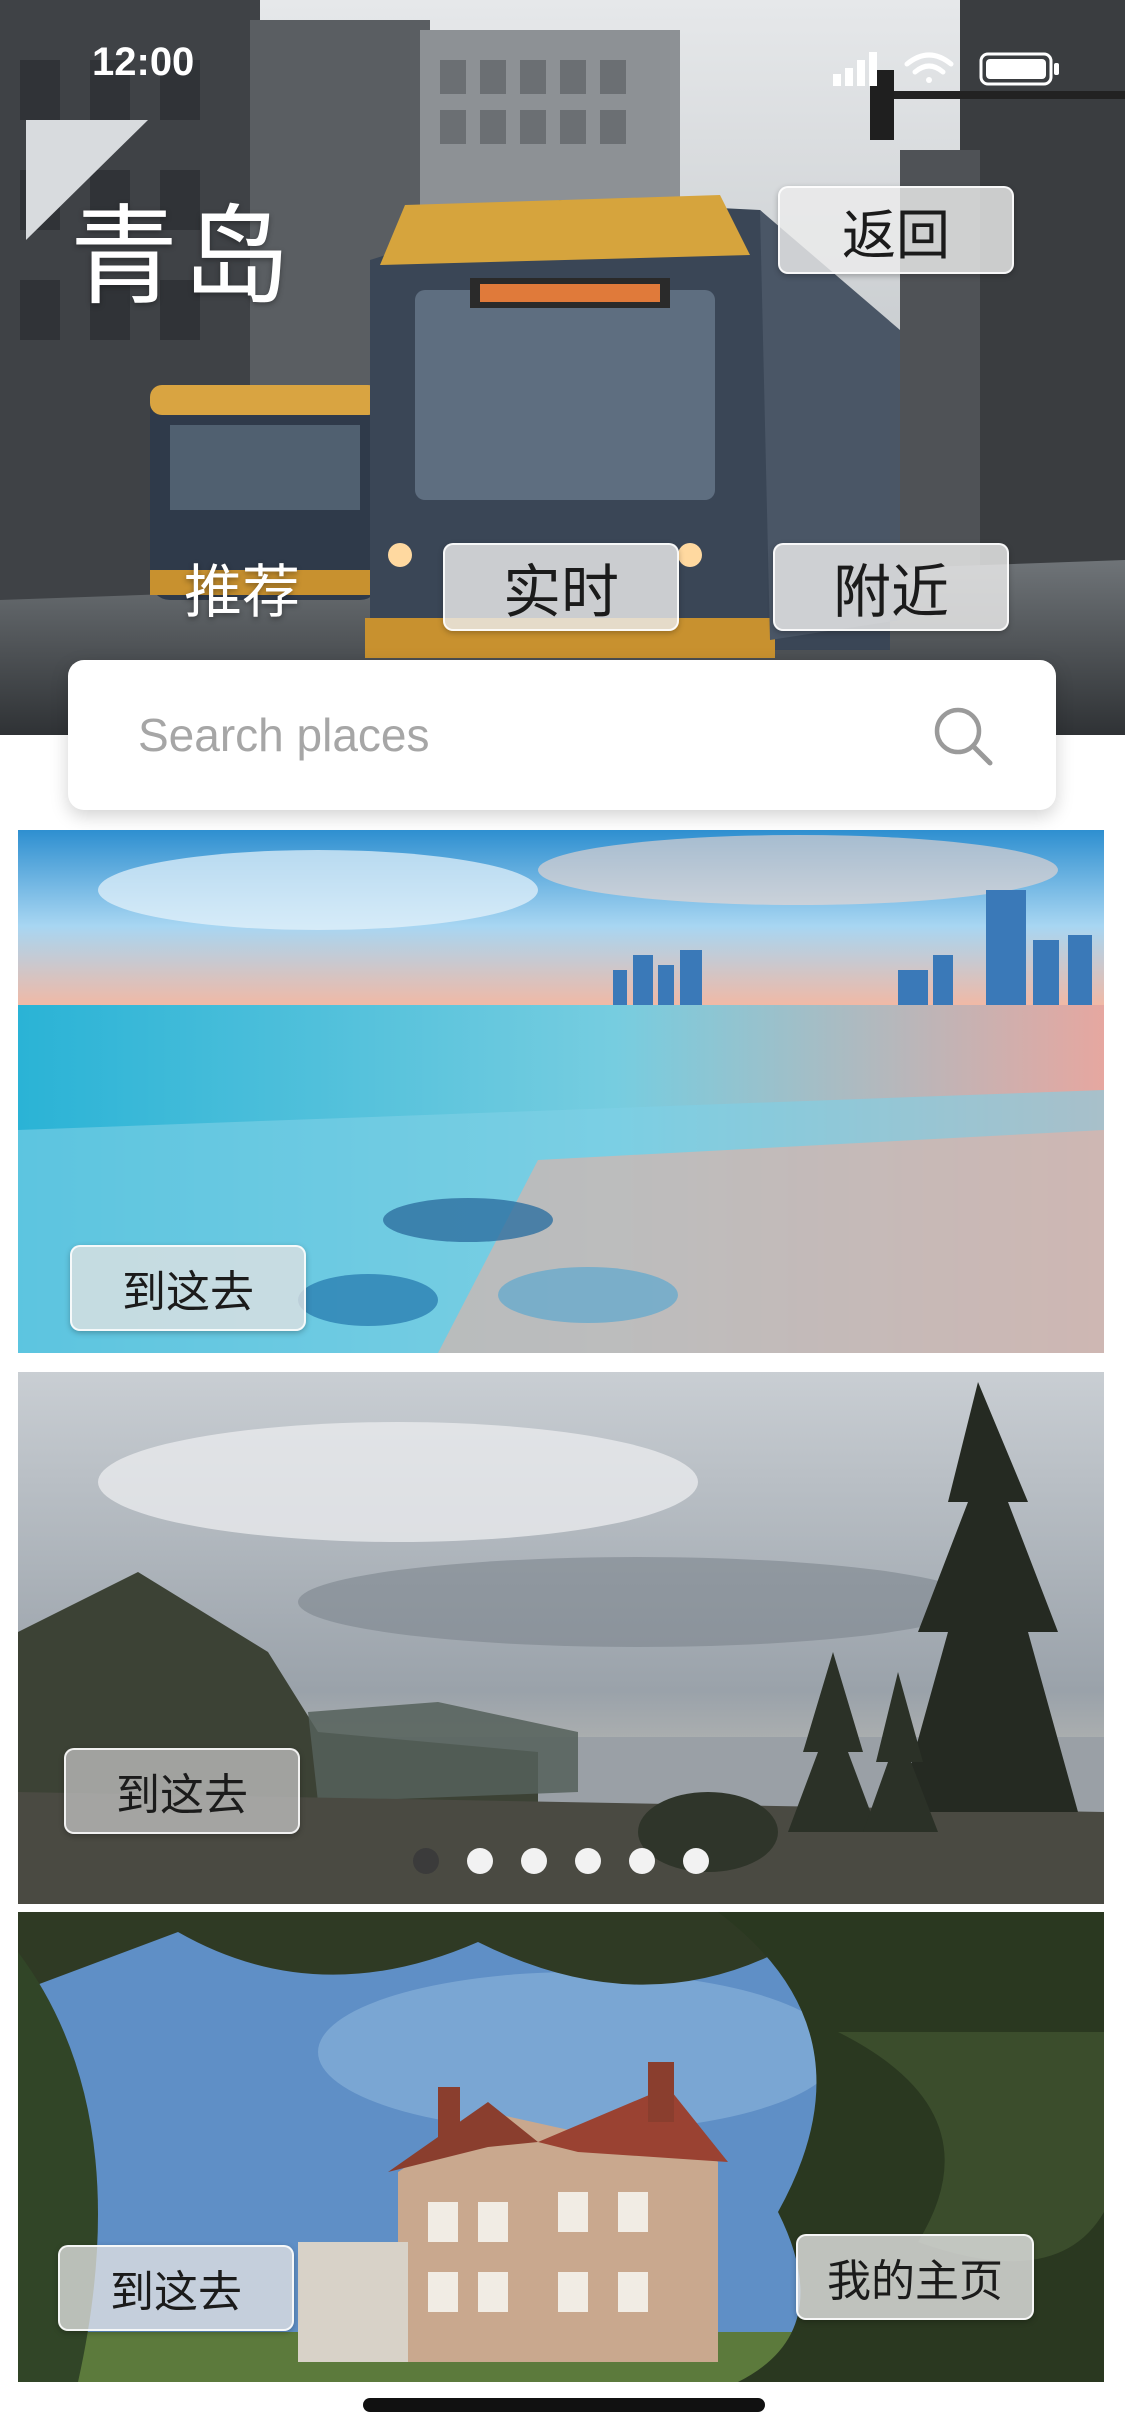  I want to click on wifi-icon, so click(929, 67).